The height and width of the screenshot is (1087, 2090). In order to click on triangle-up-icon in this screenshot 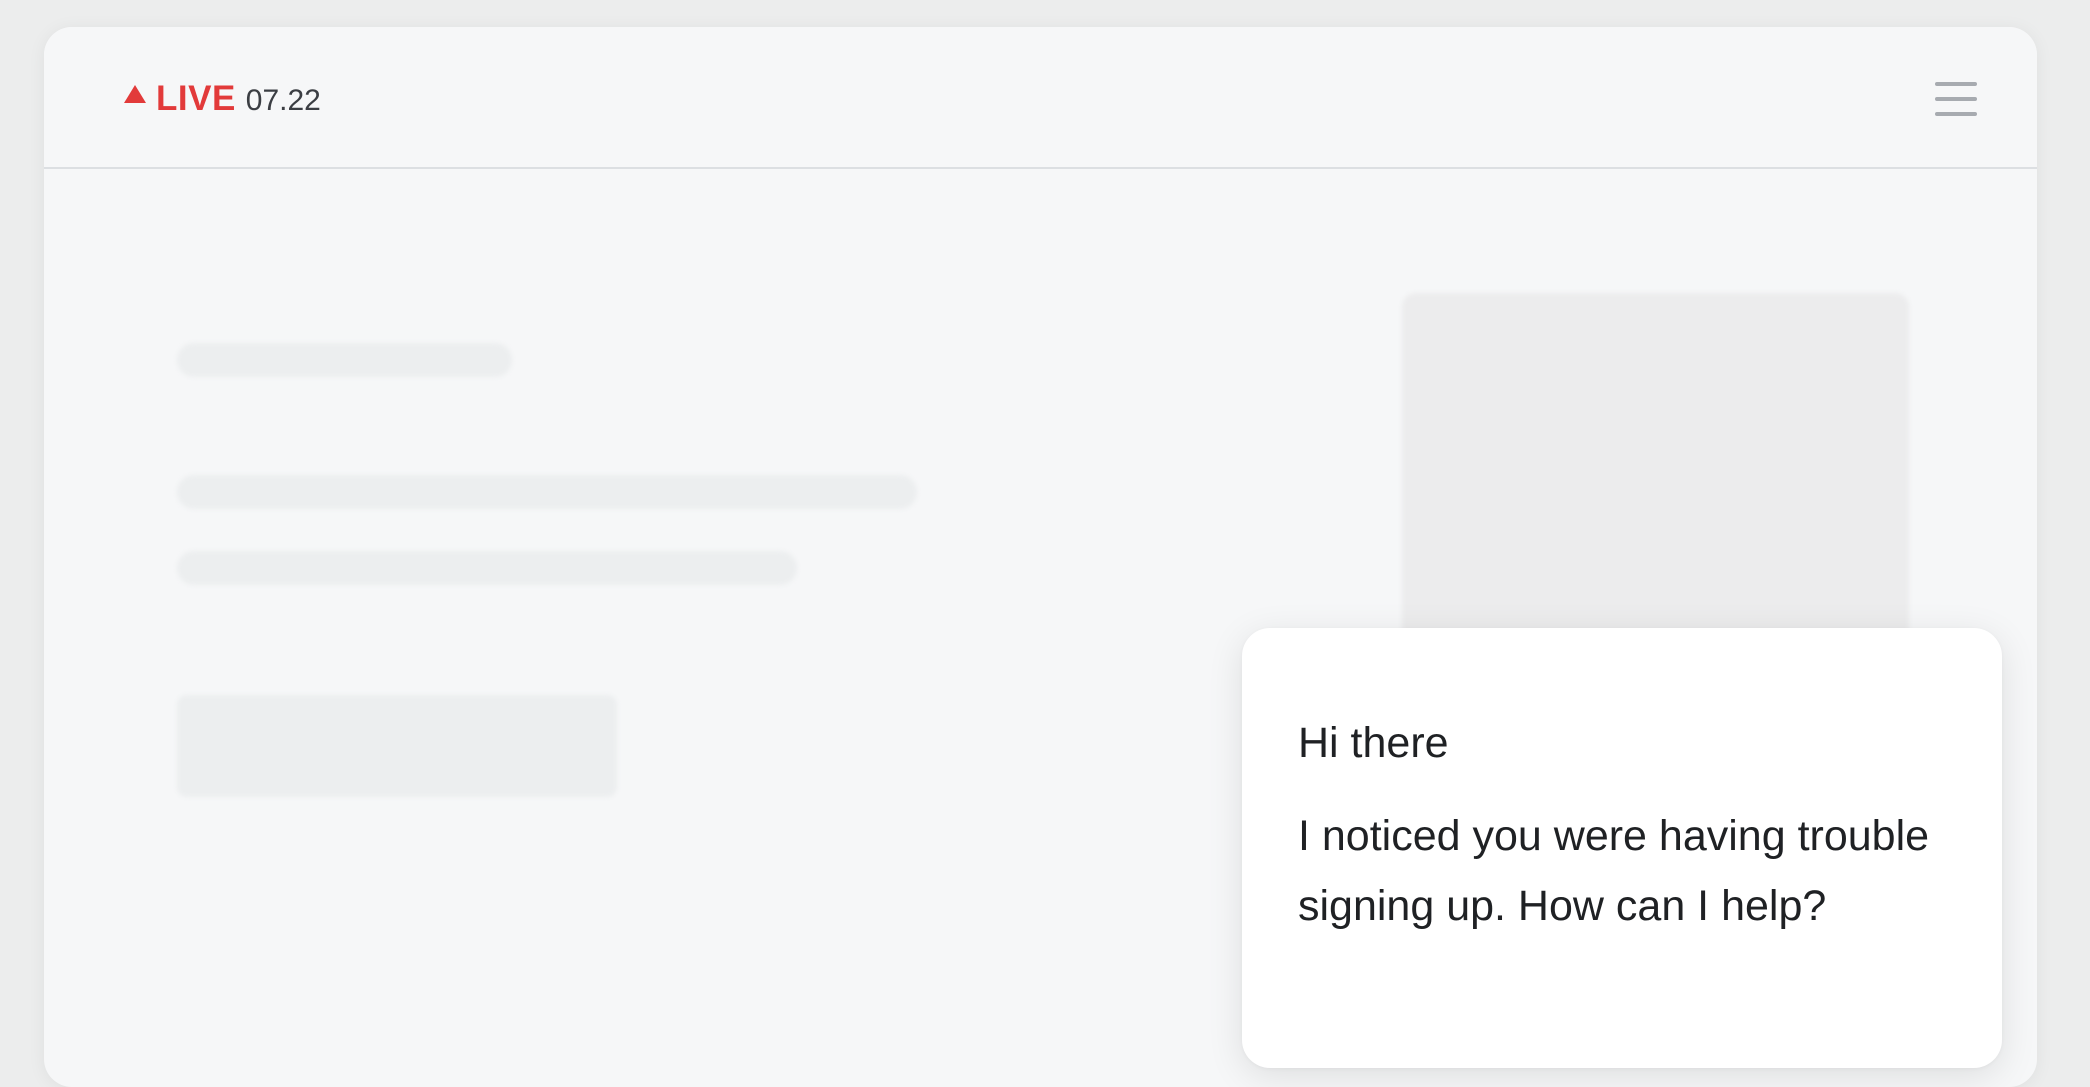, I will do `click(135, 94)`.